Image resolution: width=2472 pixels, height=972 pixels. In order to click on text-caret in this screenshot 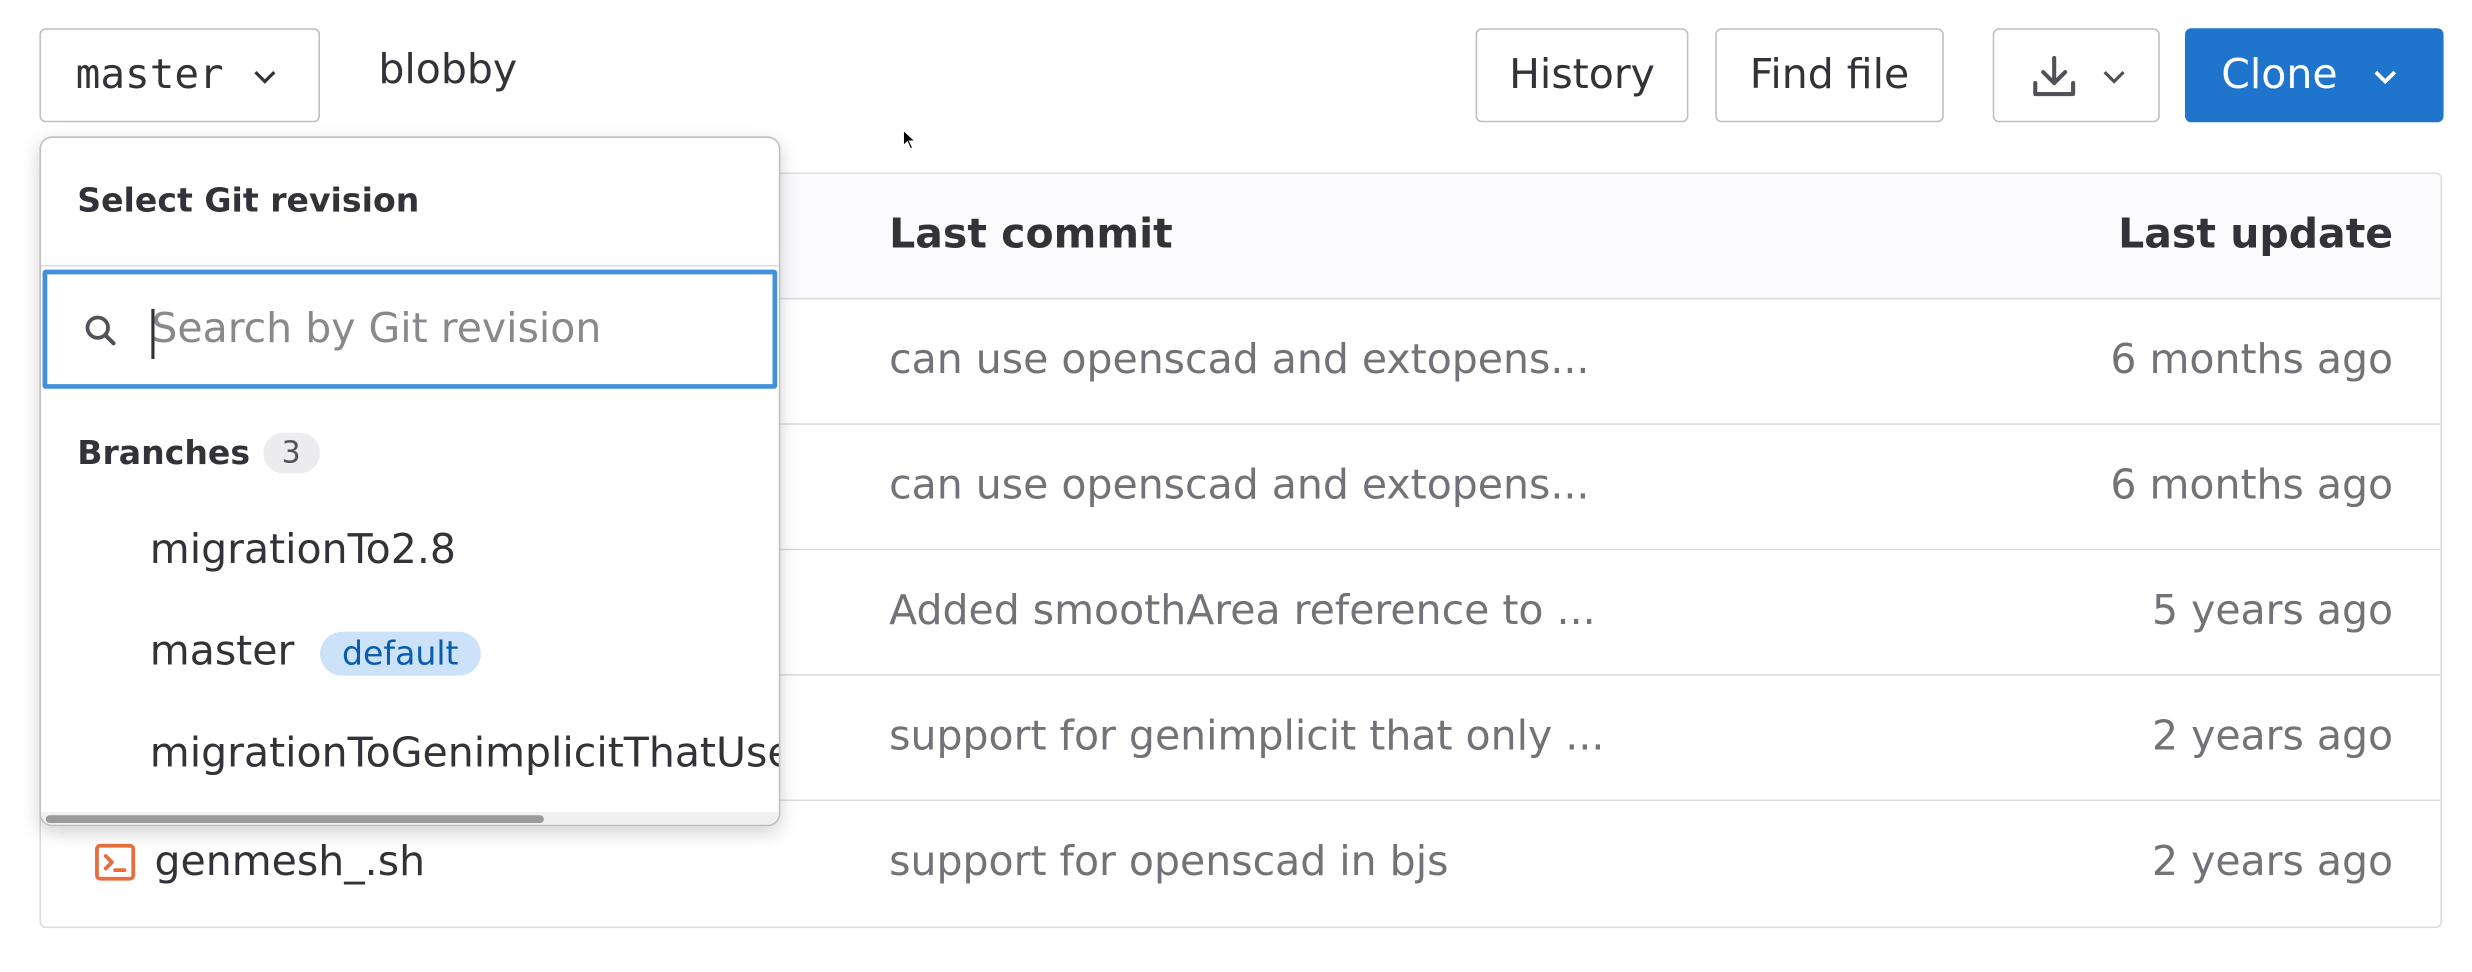, I will do `click(153, 334)`.